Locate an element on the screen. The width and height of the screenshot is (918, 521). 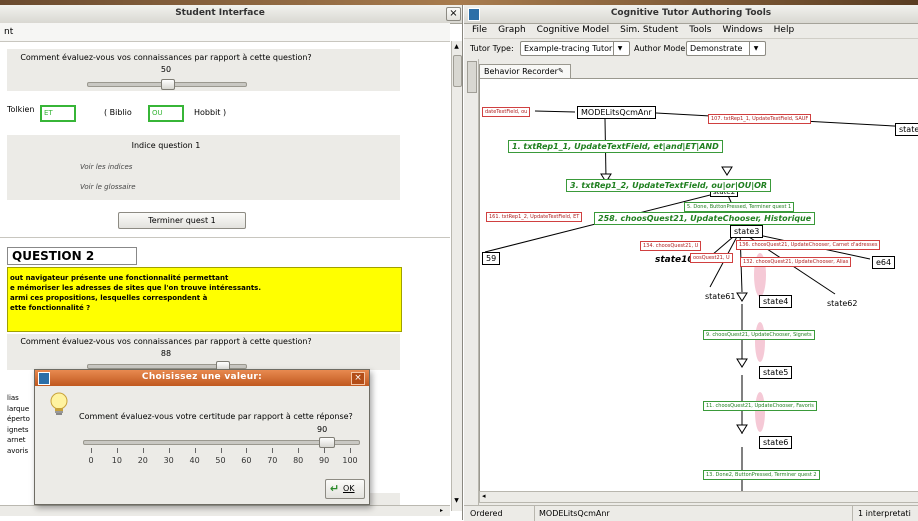
node-59: 59 is located at coordinates (491, 258).